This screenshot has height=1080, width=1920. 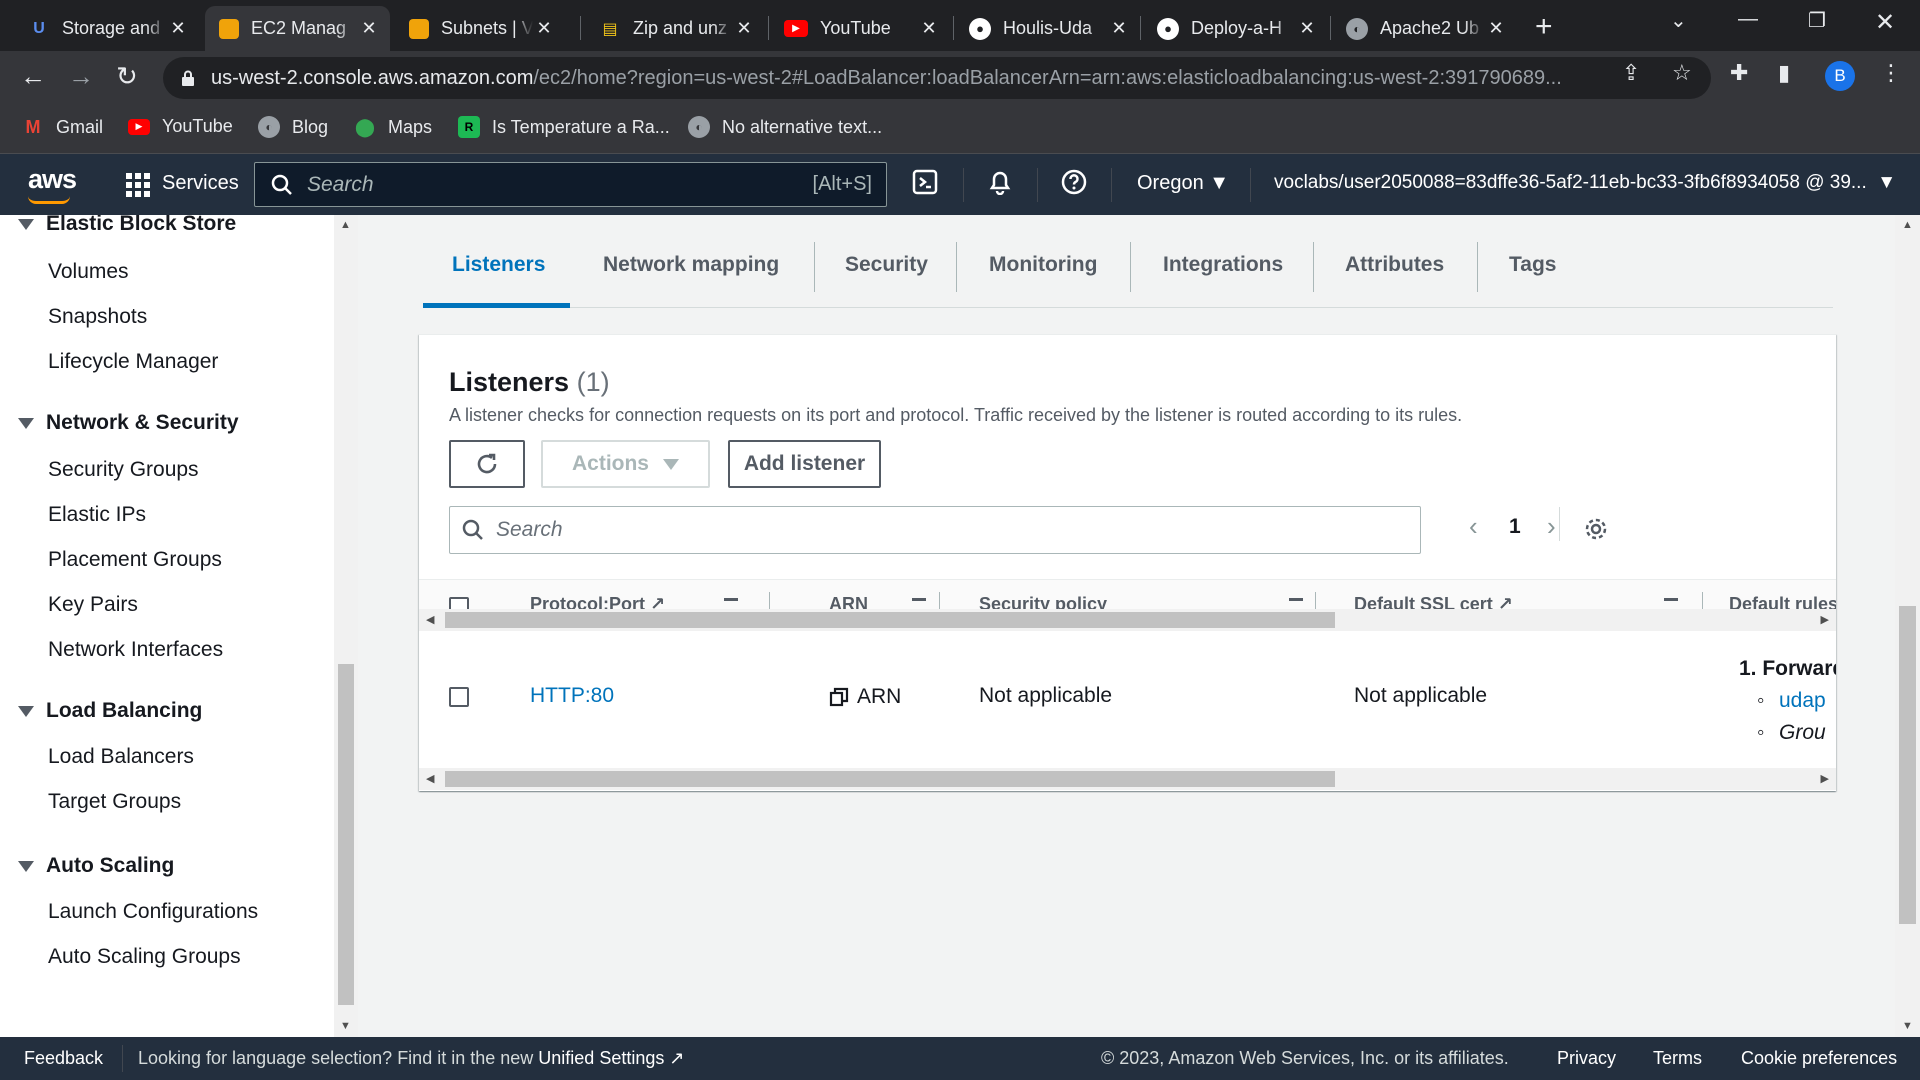 What do you see at coordinates (1885, 22) in the screenshot?
I see `close-window-icon: ✕` at bounding box center [1885, 22].